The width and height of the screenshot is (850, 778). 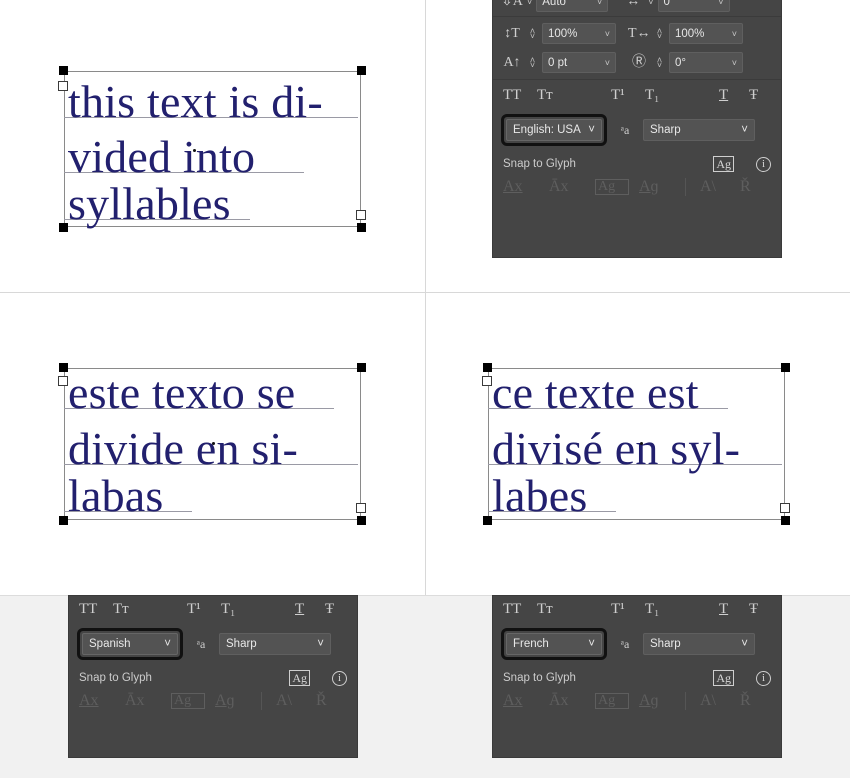 I want to click on vertical-scale-field: 100% ˅, so click(x=579, y=33).